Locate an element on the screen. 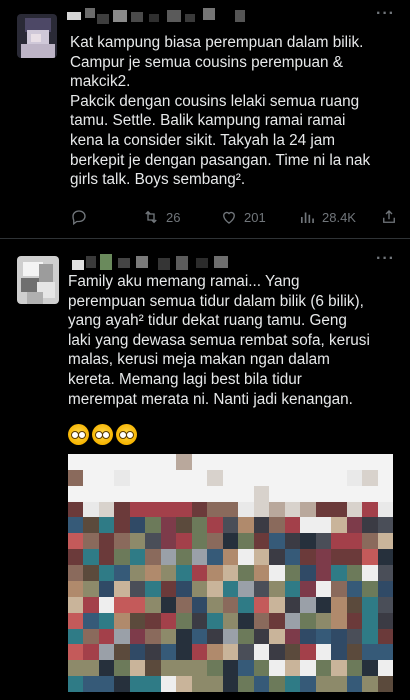 The height and width of the screenshot is (700, 410). pleading-face-emoji is located at coordinates (102, 434).